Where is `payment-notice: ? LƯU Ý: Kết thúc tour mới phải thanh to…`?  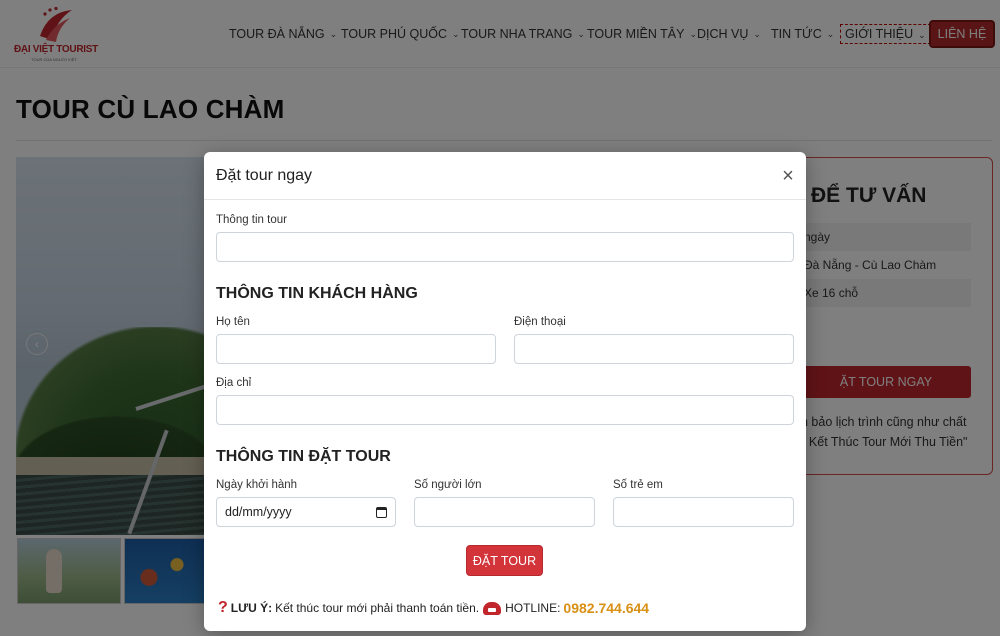 payment-notice: ? LƯU Ý: Kết thúc tour mới phải thanh to… is located at coordinates (433, 608).